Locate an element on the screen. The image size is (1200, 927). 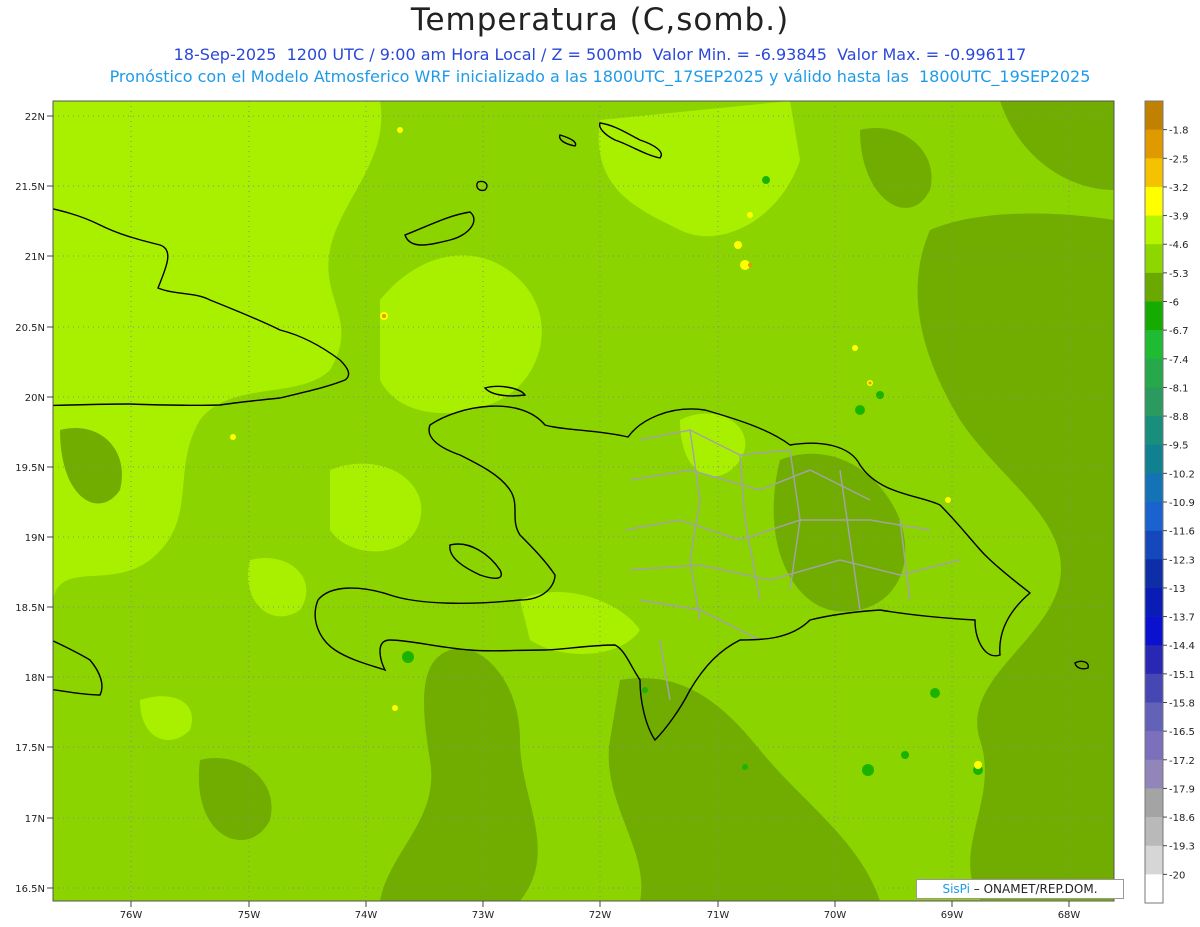
legend-label: -18.6 is located at coordinates (1182, 818).